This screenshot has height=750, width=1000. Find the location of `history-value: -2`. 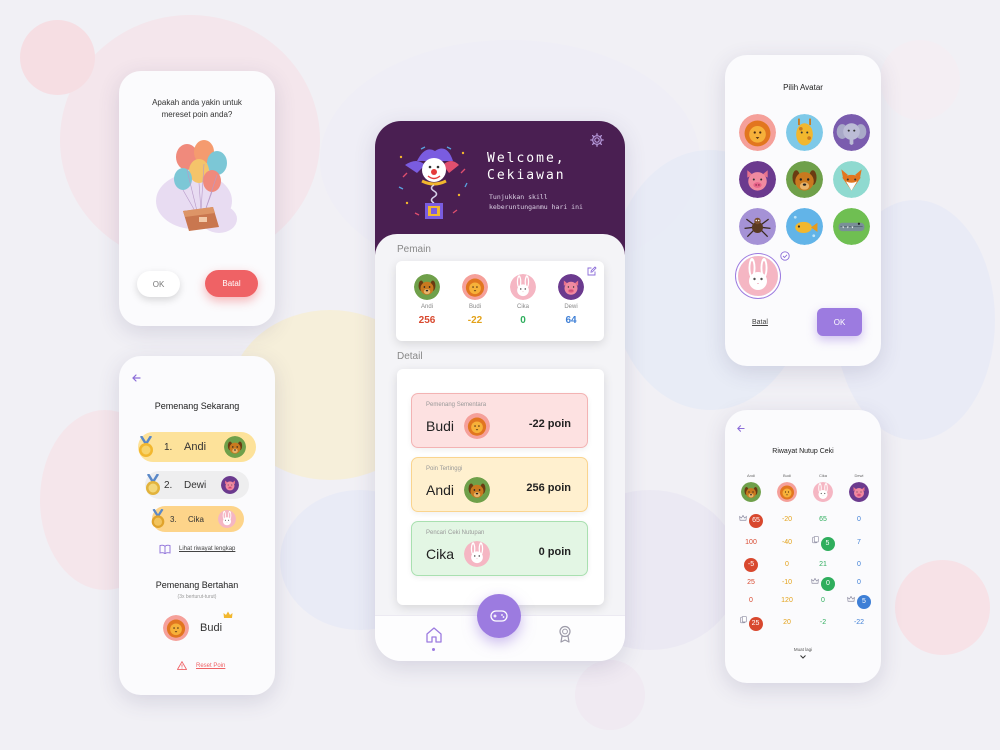

history-value: -2 is located at coordinates (823, 622).